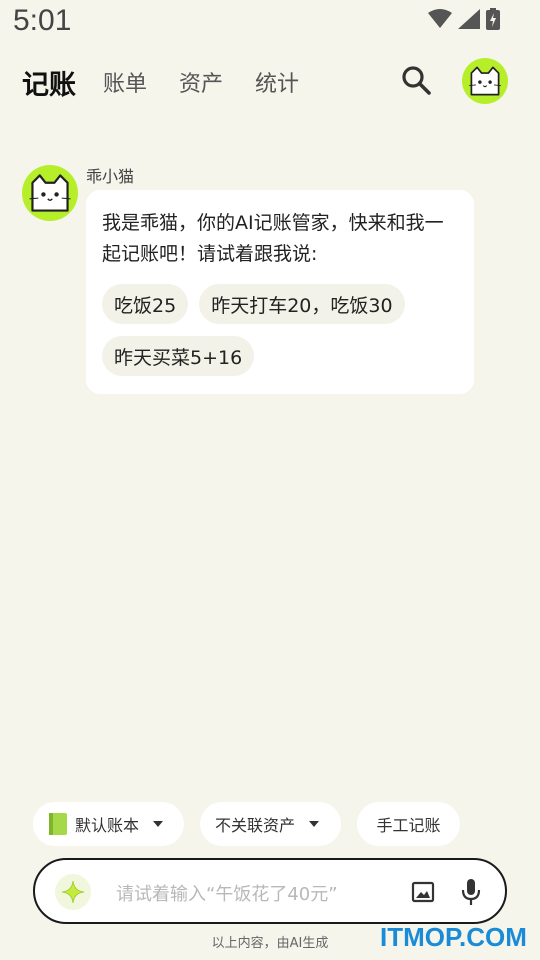 This screenshot has width=540, height=960. I want to click on status-icons, so click(464, 19).